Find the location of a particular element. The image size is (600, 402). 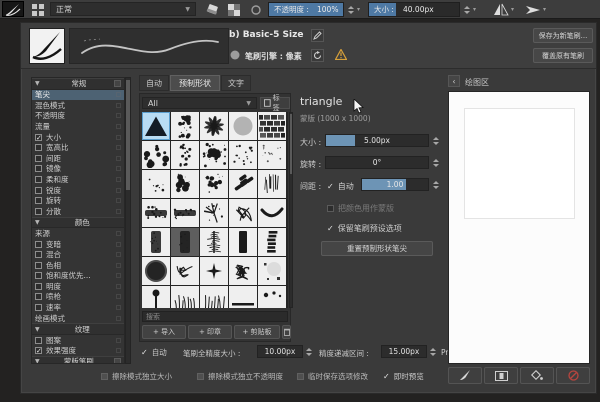

precision-fade-field: 15.00px is located at coordinates (404, 351).